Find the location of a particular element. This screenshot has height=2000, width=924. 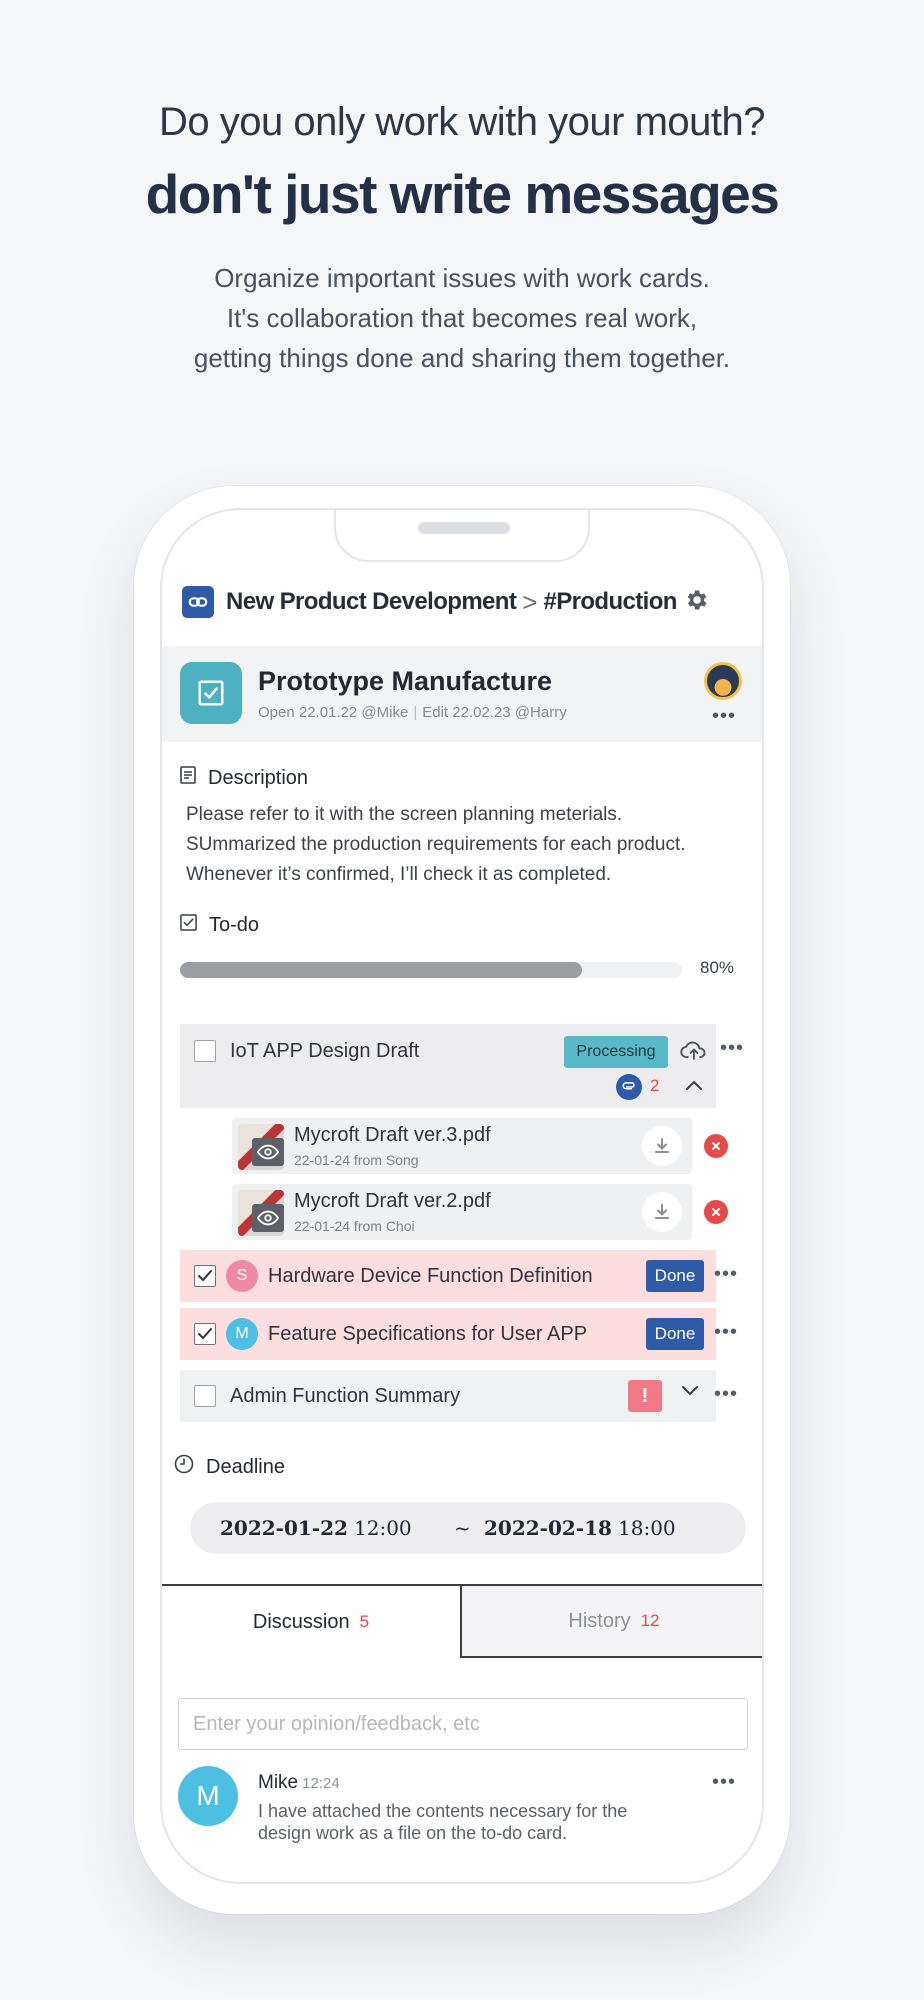

comment-author: Mike is located at coordinates (278, 1782).